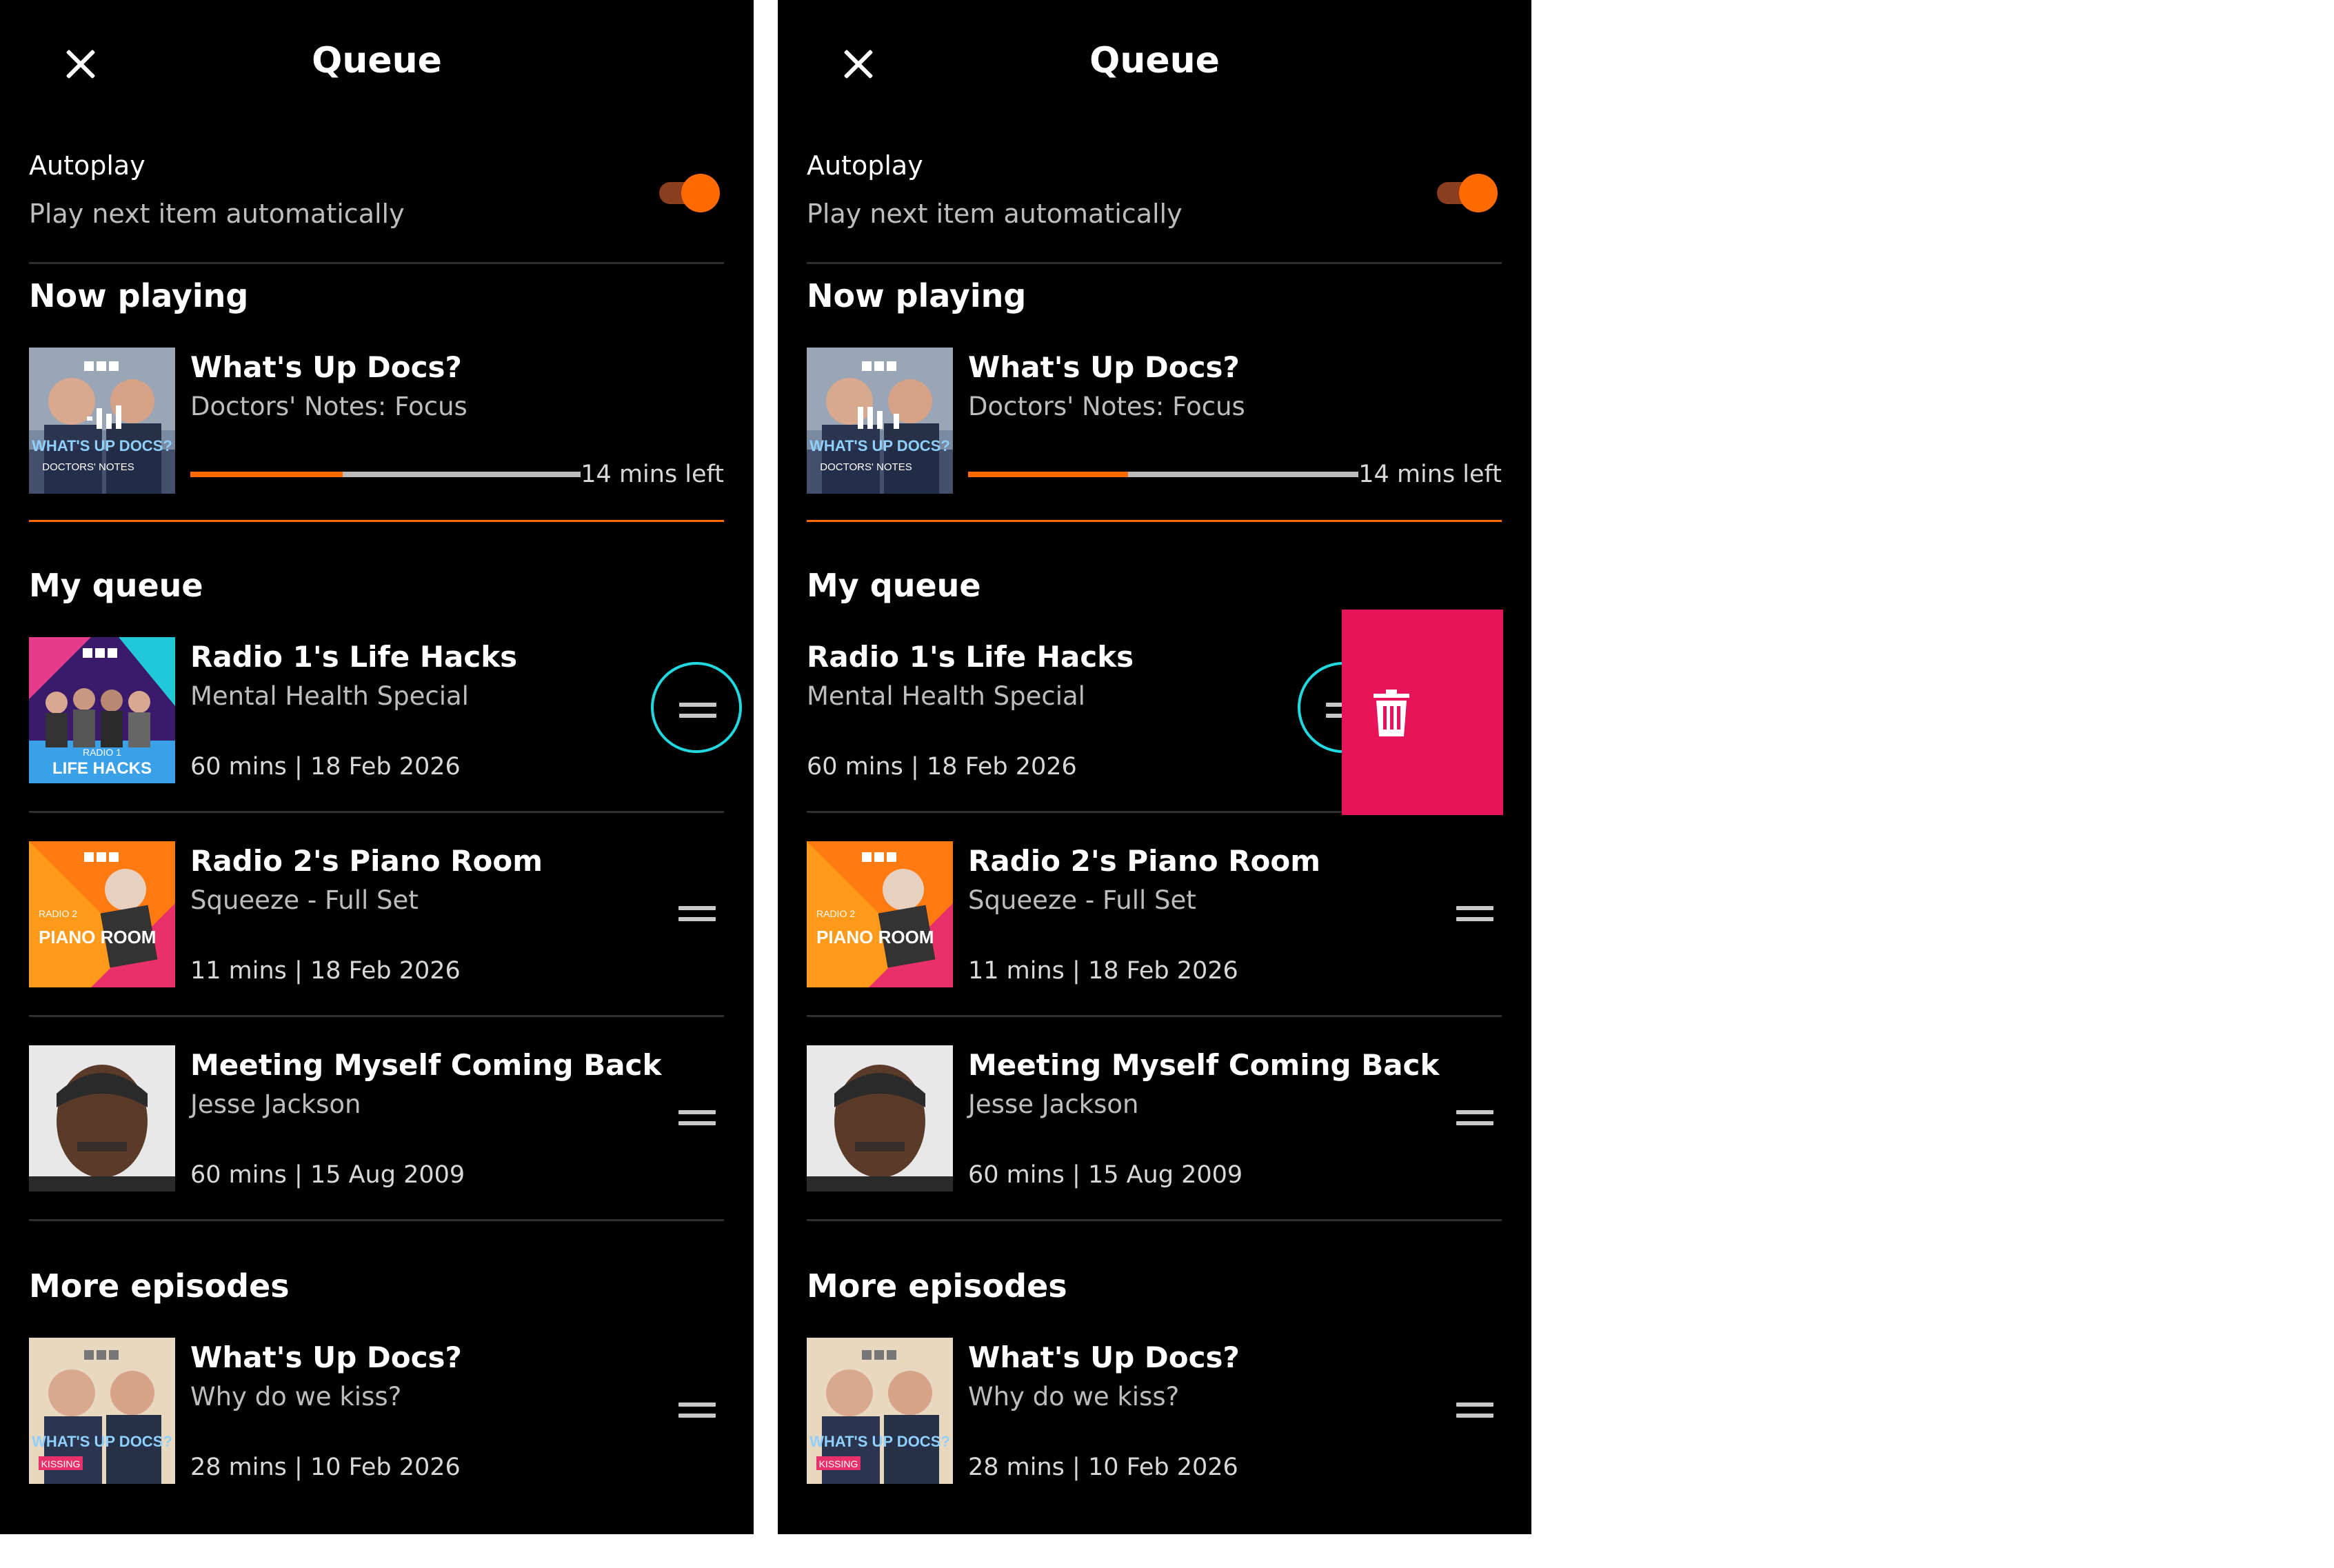 The width and height of the screenshot is (2334, 1568). I want to click on thumb-subtitle: KISSING, so click(838, 1463).